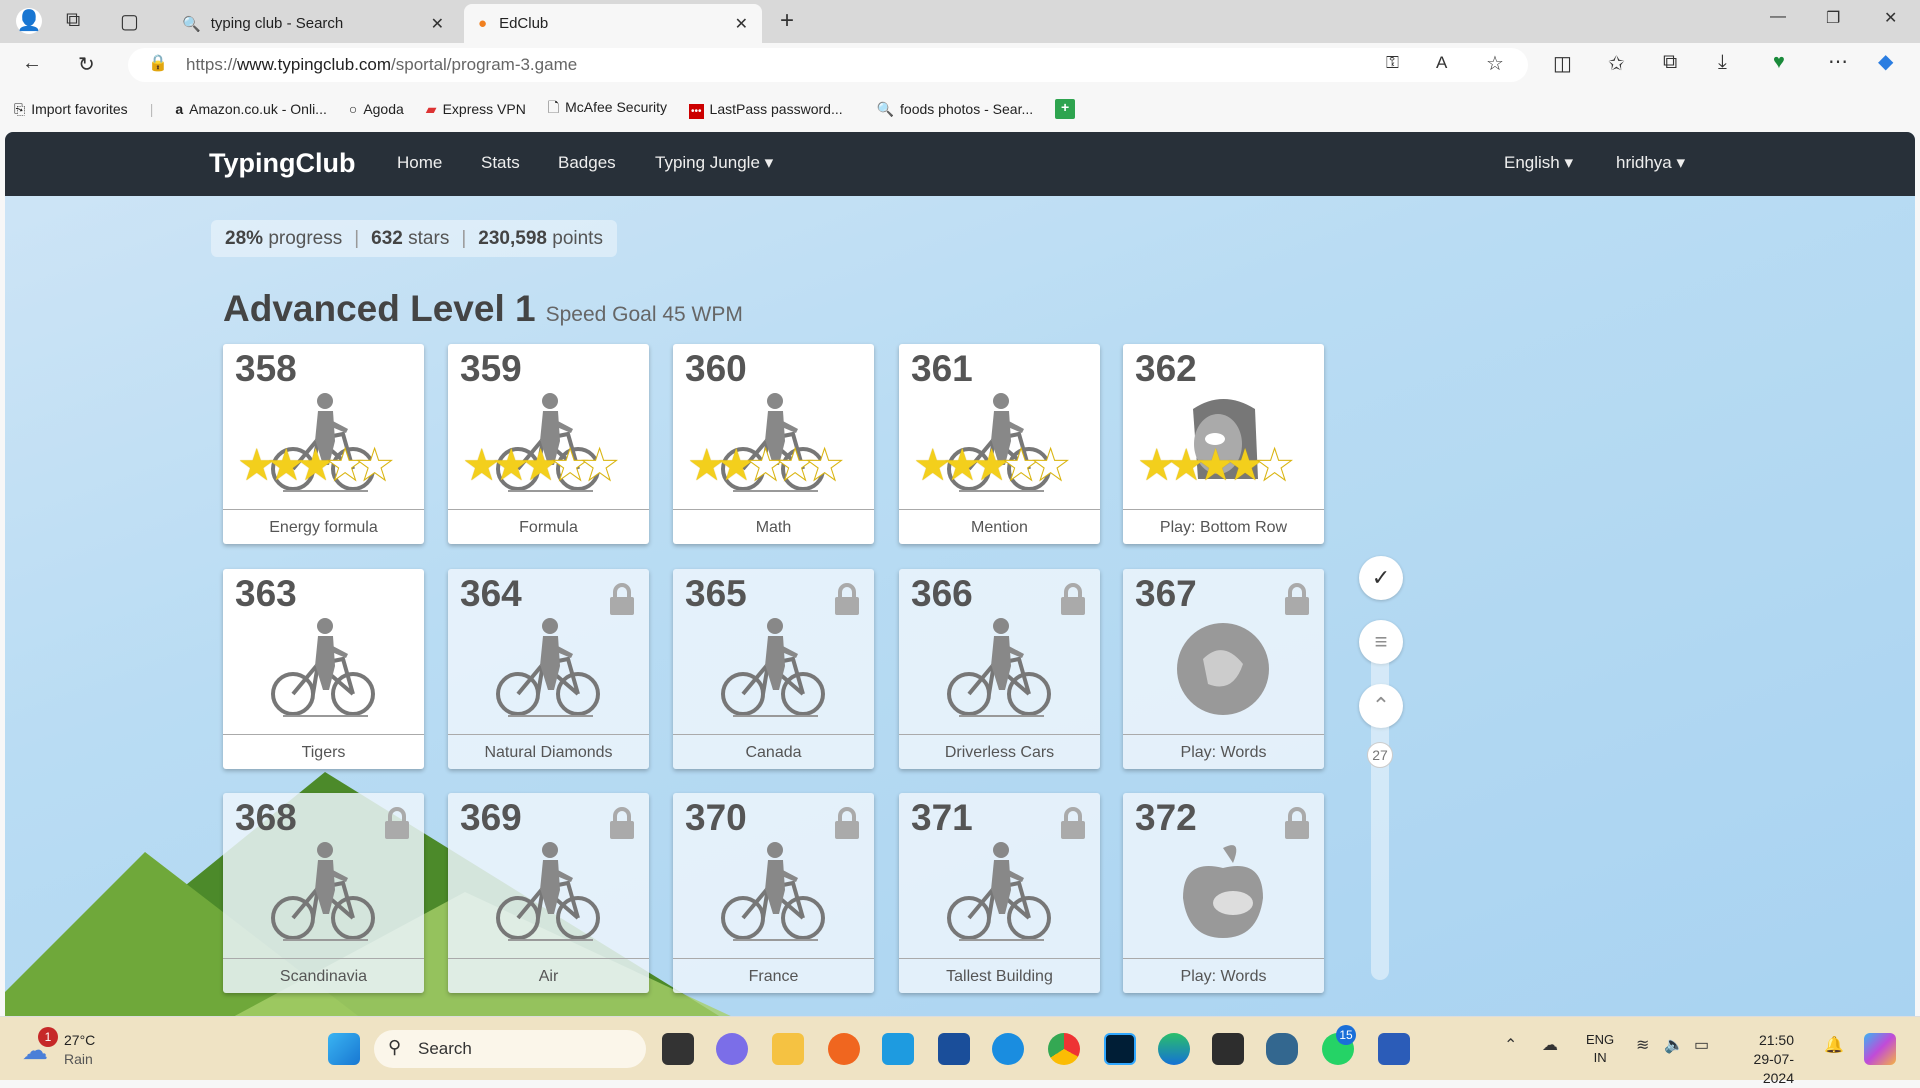 This screenshot has width=1920, height=1088. I want to click on new-tab-icon: +, so click(787, 21).